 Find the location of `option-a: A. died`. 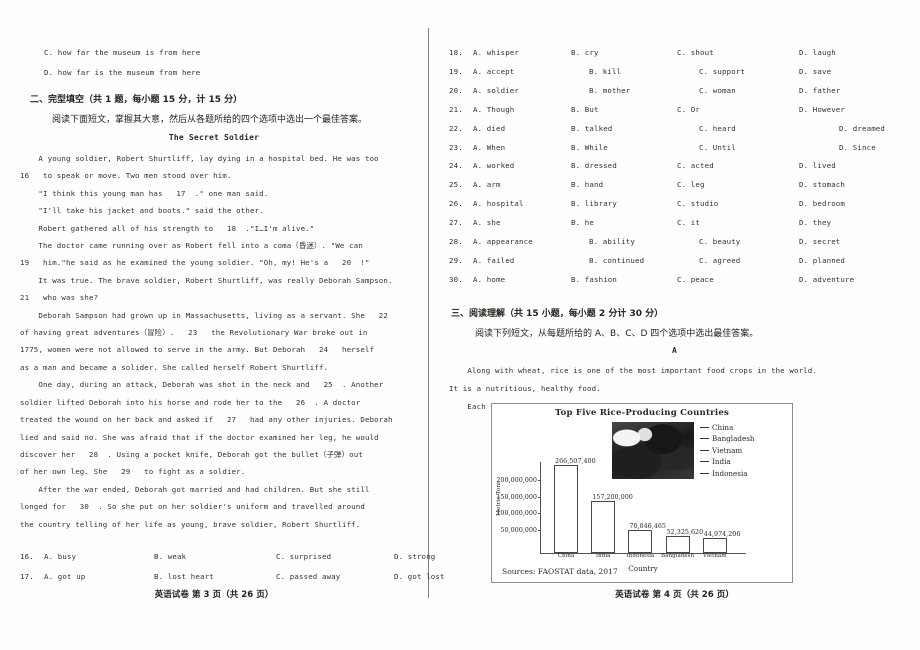

option-a: A. died is located at coordinates (489, 128).